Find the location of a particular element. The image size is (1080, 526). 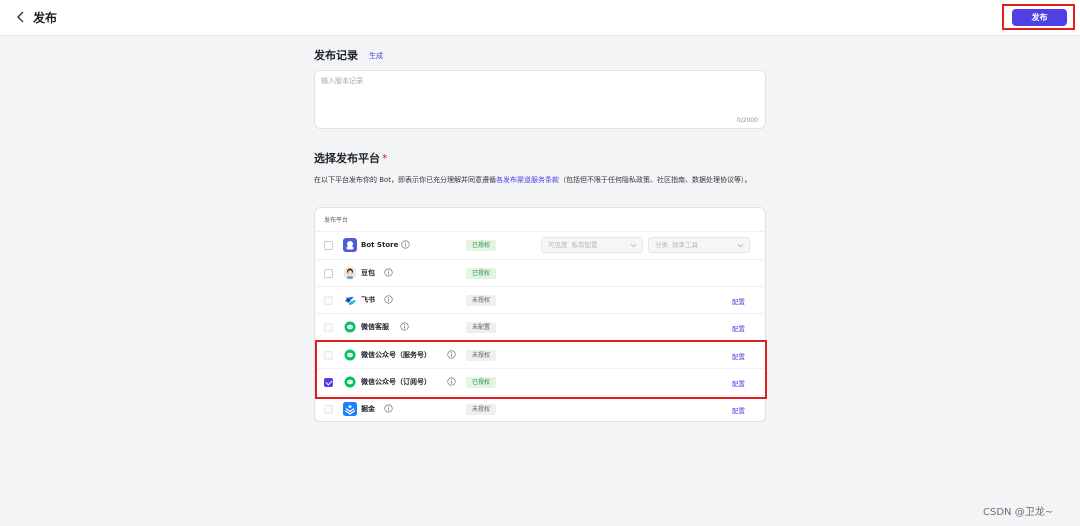

platform-row-feishu: 飞书 未授权 配置 is located at coordinates (540, 299).